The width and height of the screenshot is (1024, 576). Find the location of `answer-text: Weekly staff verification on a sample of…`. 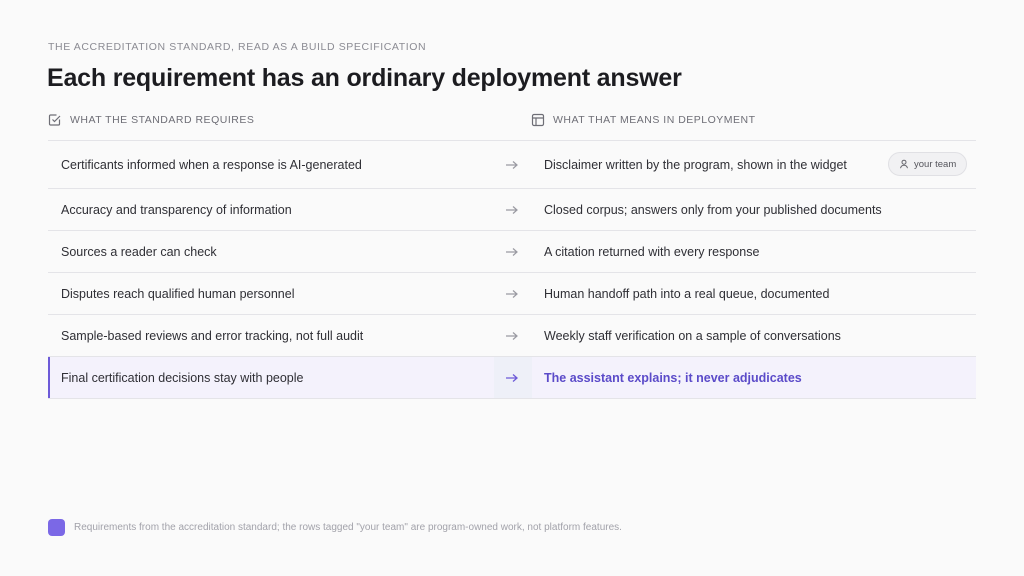

answer-text: Weekly staff verification on a sample of… is located at coordinates (692, 335).